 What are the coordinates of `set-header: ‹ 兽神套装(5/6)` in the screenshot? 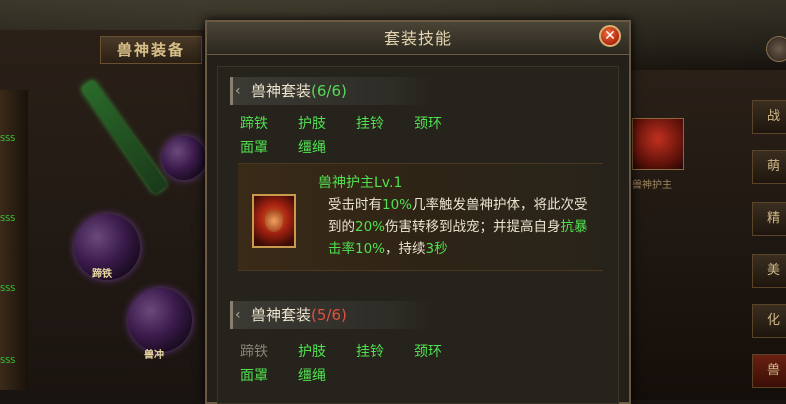 It's located at (331, 315).